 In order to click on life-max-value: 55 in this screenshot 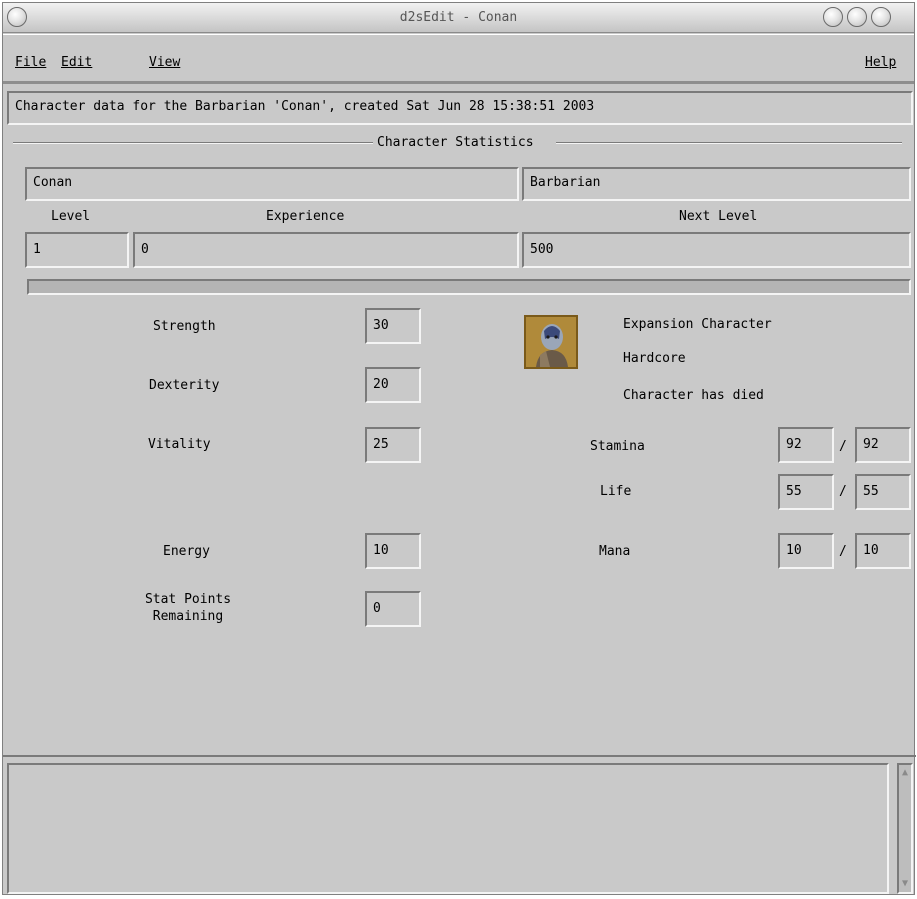, I will do `click(871, 491)`.